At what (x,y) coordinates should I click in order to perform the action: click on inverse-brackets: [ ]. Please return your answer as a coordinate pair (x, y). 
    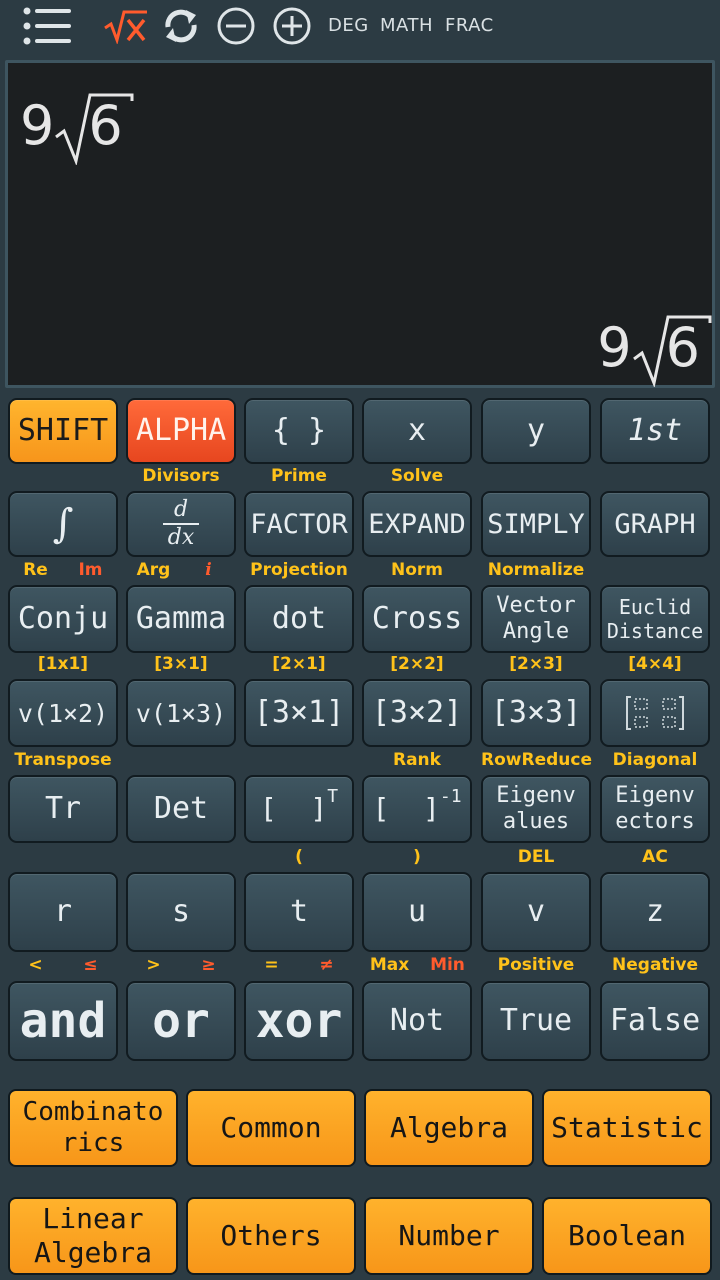
    Looking at the image, I should click on (406, 808).